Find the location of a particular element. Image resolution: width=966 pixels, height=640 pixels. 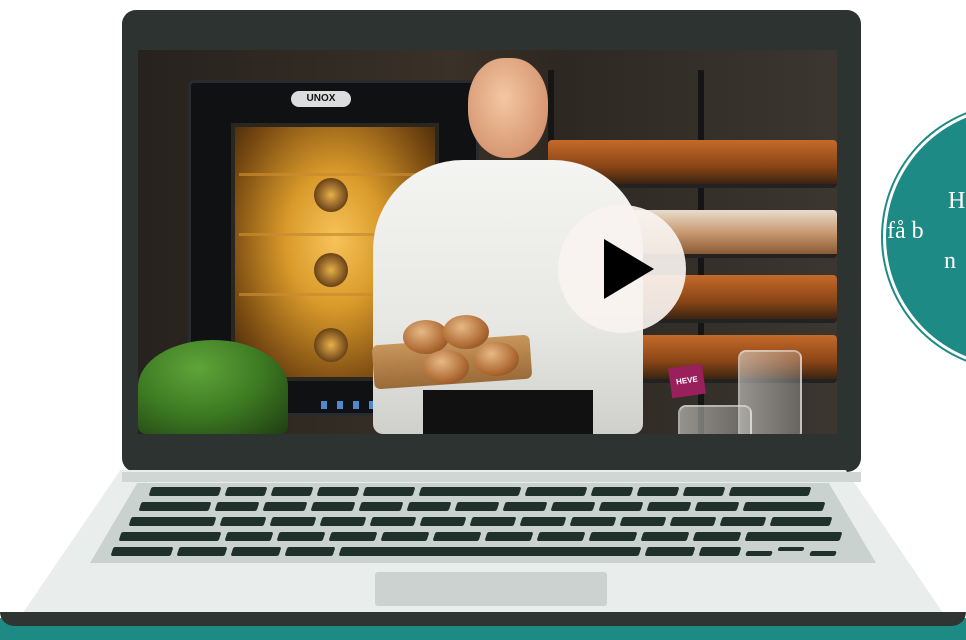

chef-head is located at coordinates (508, 108).